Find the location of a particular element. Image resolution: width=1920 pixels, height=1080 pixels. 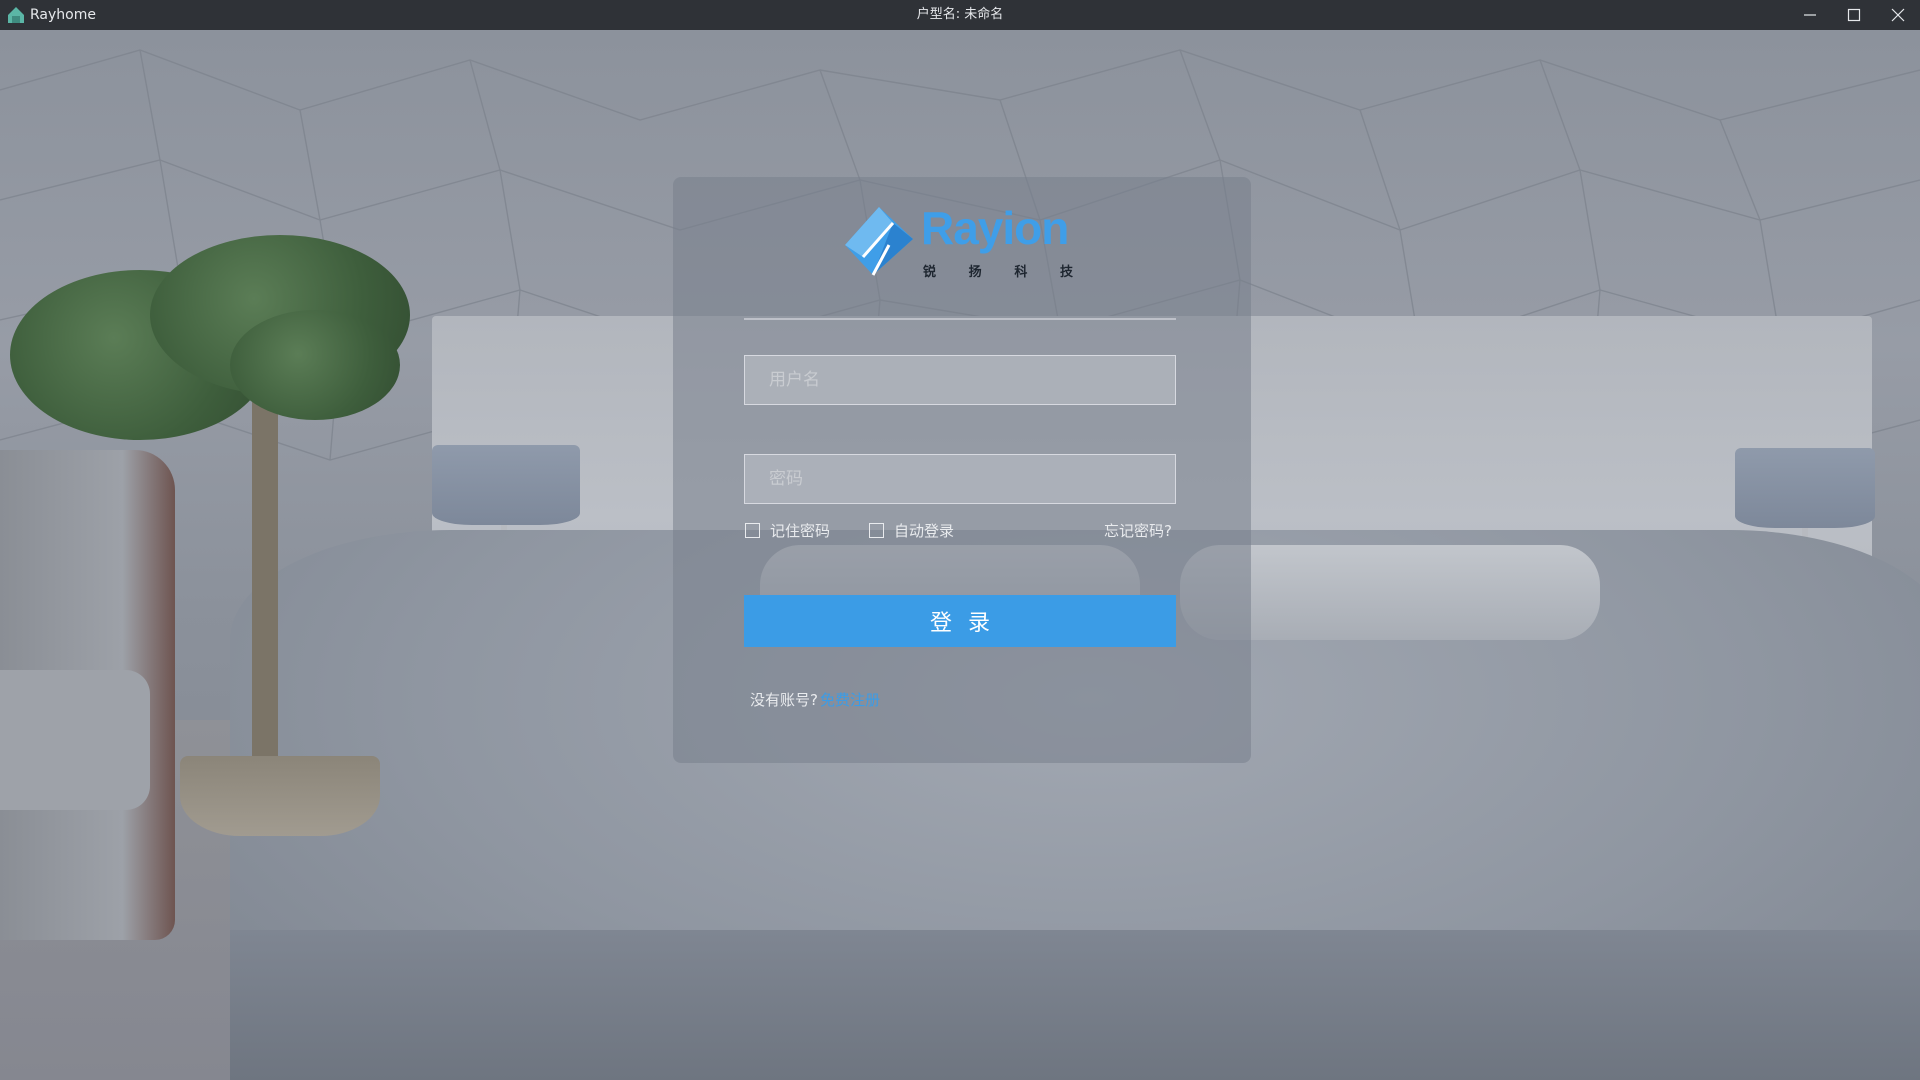

close-icon is located at coordinates (1898, 15).